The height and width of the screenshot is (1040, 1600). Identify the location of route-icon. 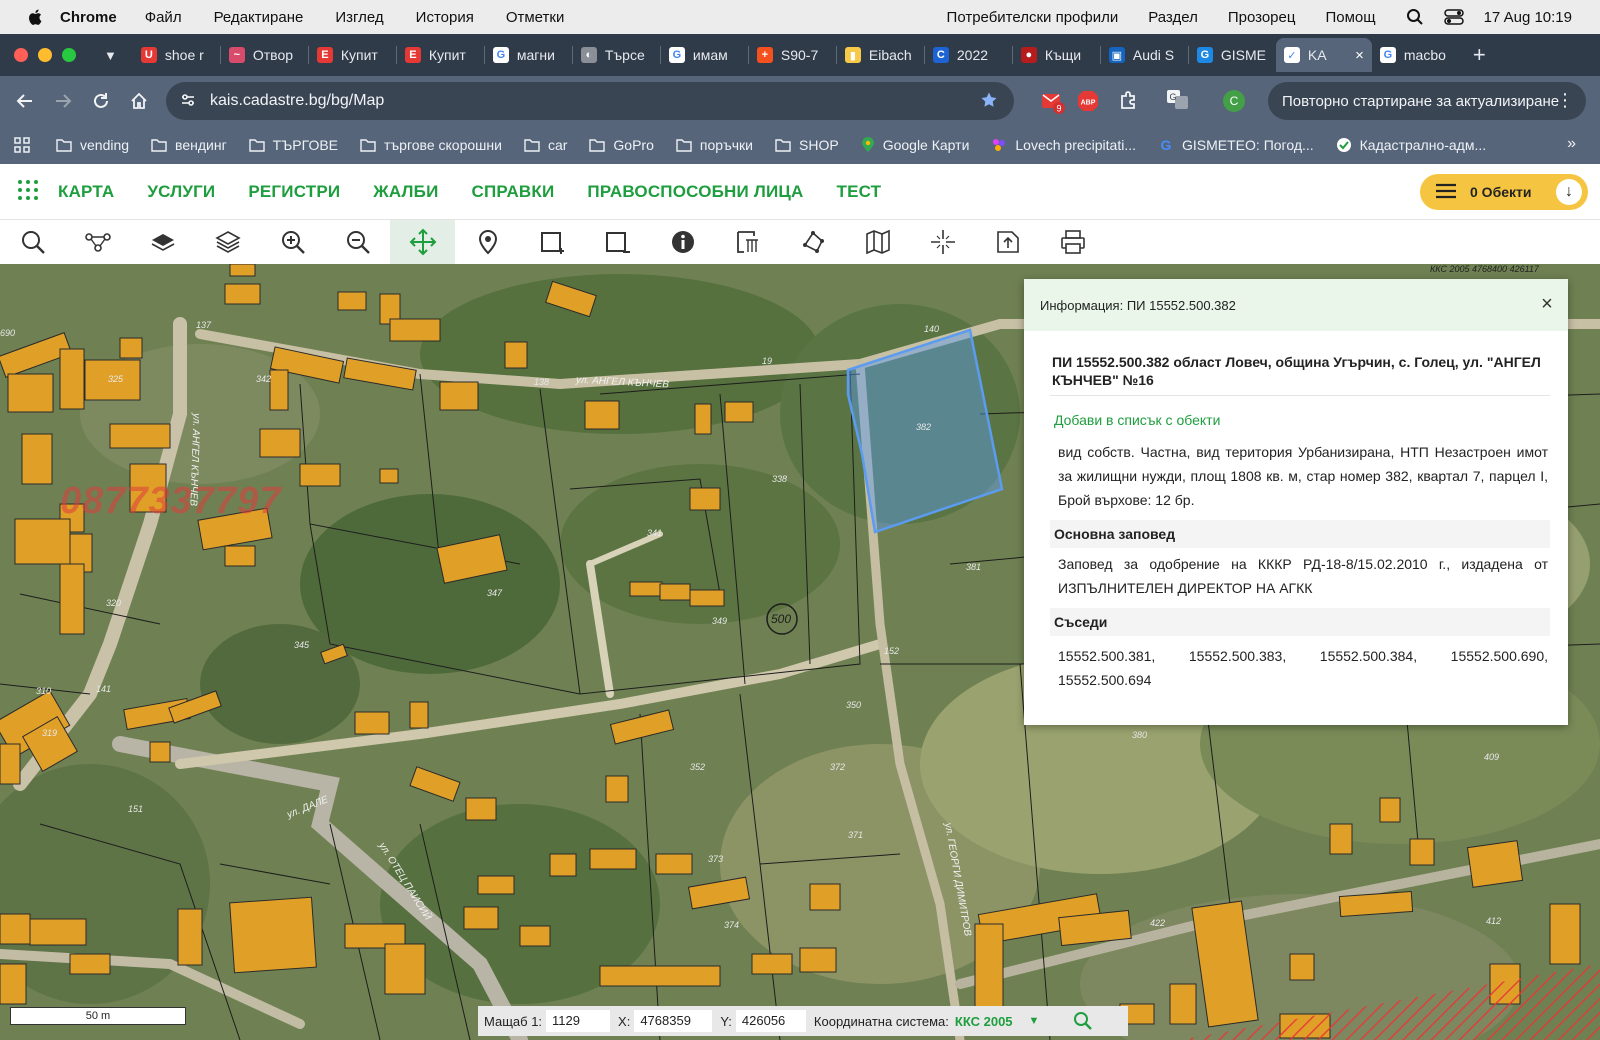
(97, 242).